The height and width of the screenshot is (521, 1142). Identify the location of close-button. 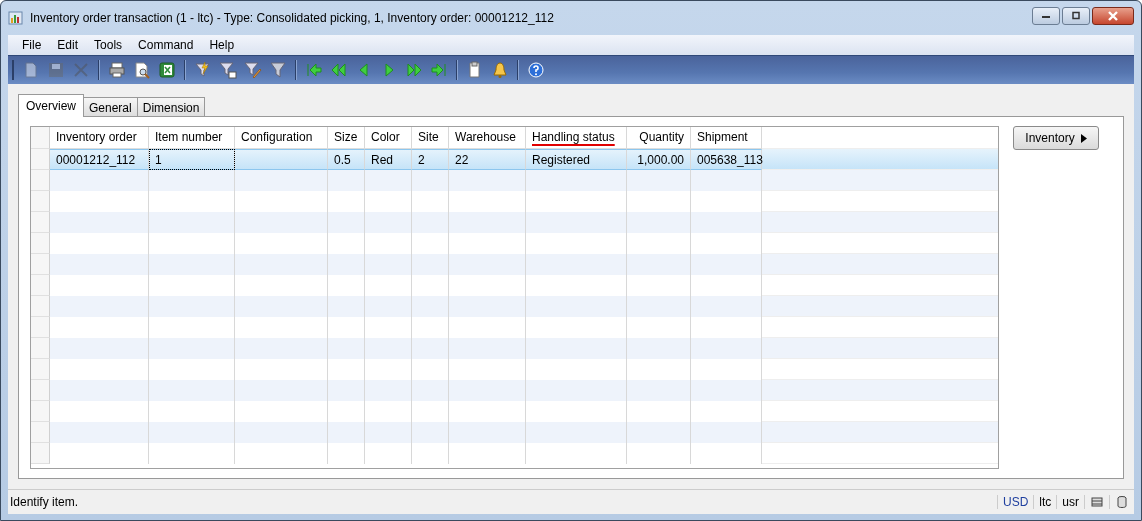
(1113, 16).